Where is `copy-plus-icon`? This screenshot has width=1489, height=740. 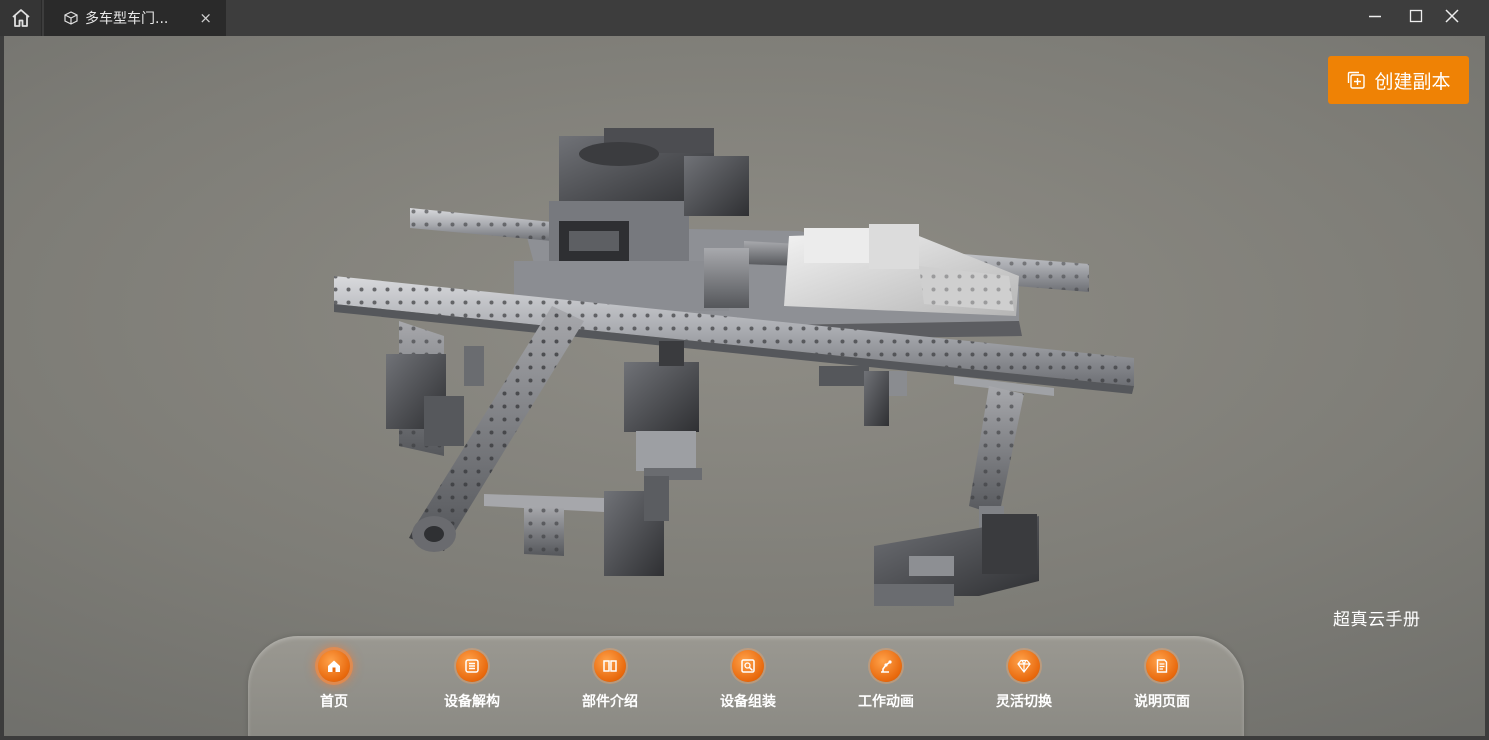 copy-plus-icon is located at coordinates (1357, 80).